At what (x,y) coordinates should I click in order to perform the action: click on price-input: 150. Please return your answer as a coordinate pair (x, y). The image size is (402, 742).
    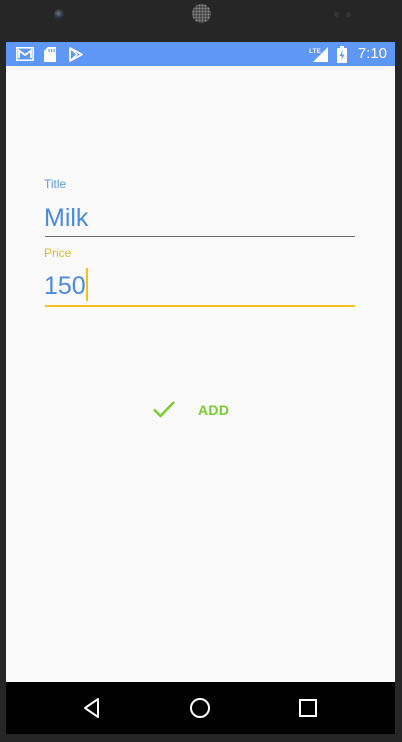
    Looking at the image, I should click on (66, 286).